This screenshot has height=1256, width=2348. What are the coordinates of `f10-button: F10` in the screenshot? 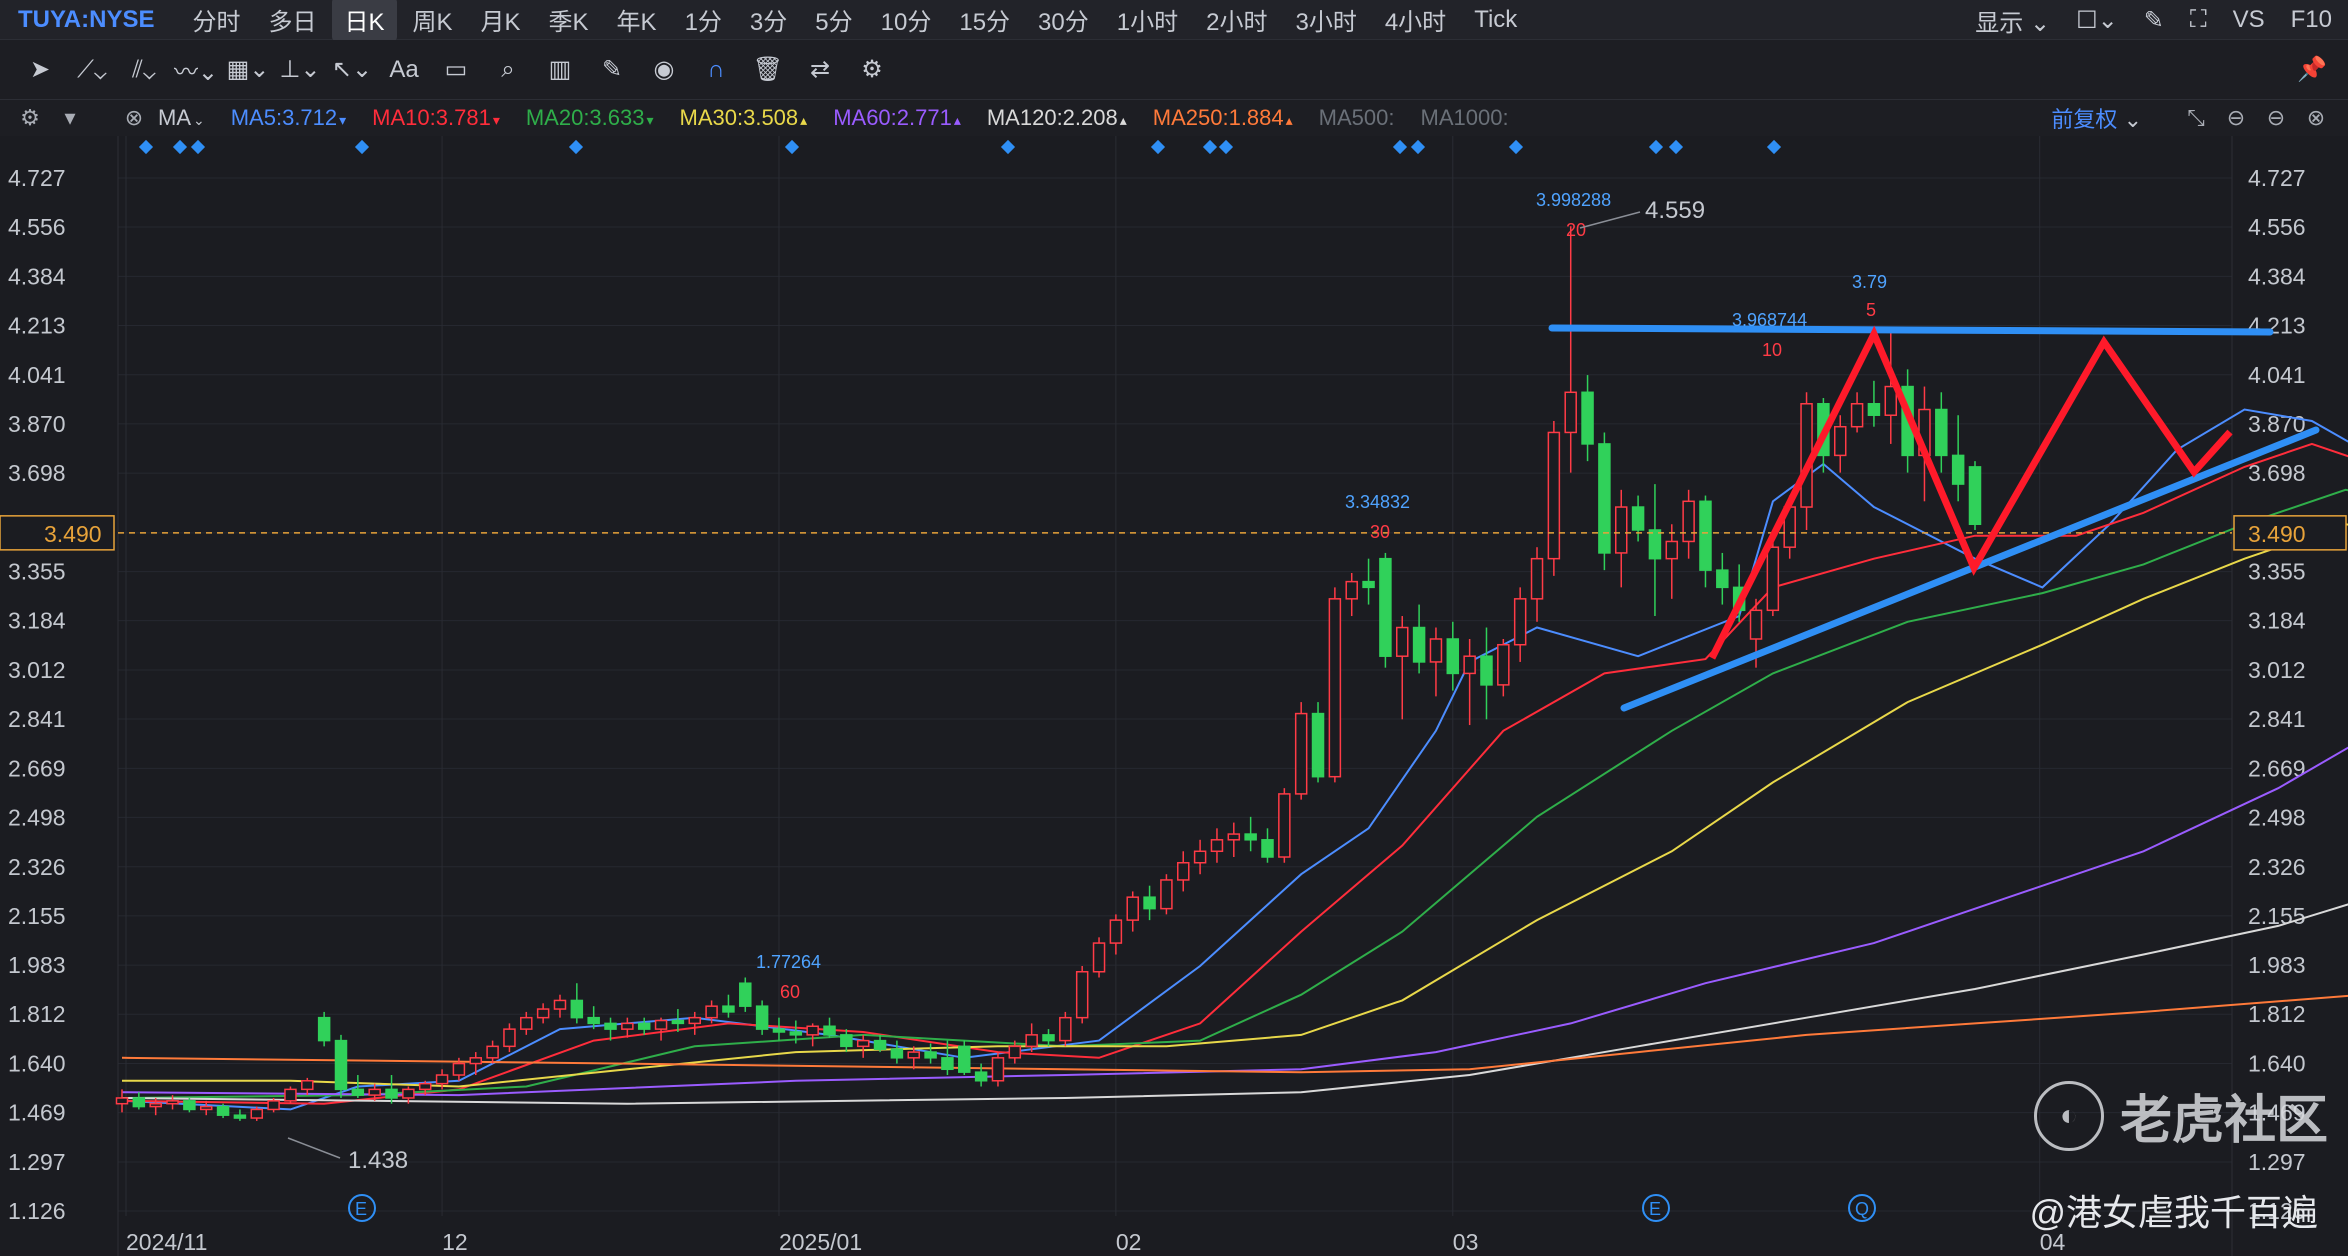 It's located at (2311, 20).